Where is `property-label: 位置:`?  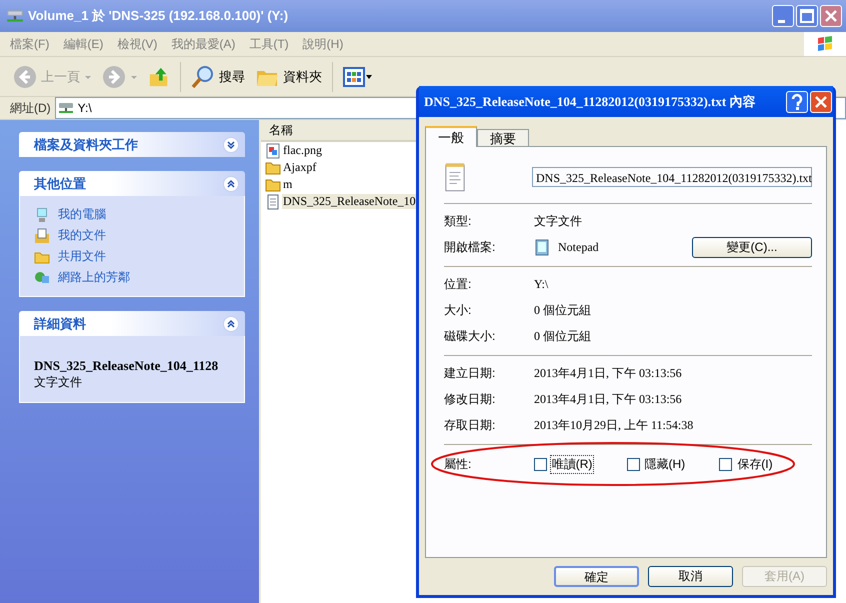 property-label: 位置: is located at coordinates (458, 284).